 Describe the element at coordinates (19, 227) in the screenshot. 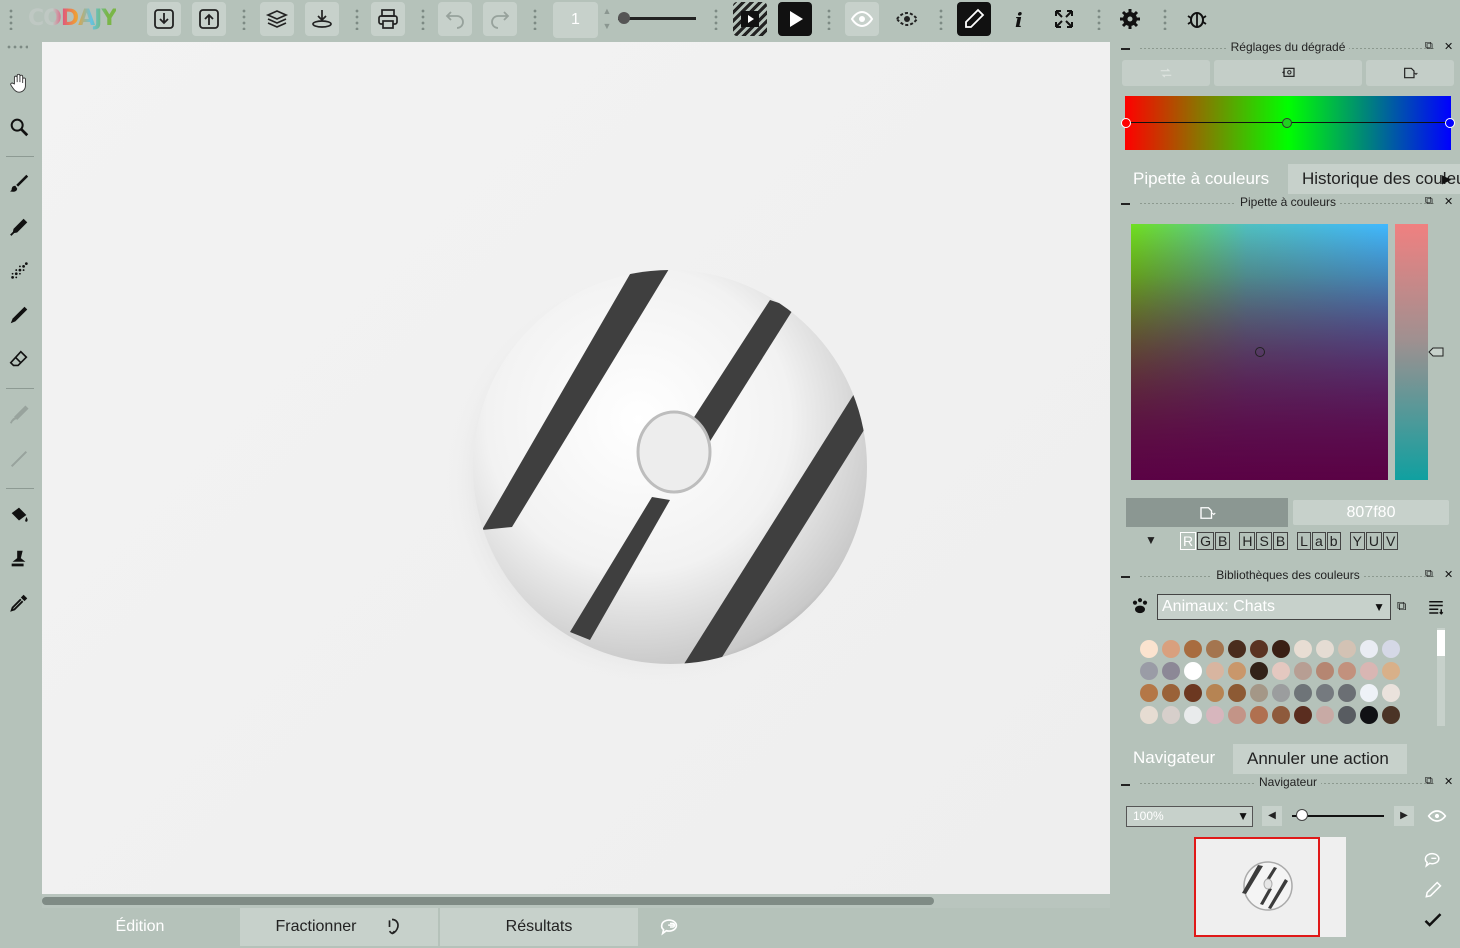

I see `marker-tool` at that location.